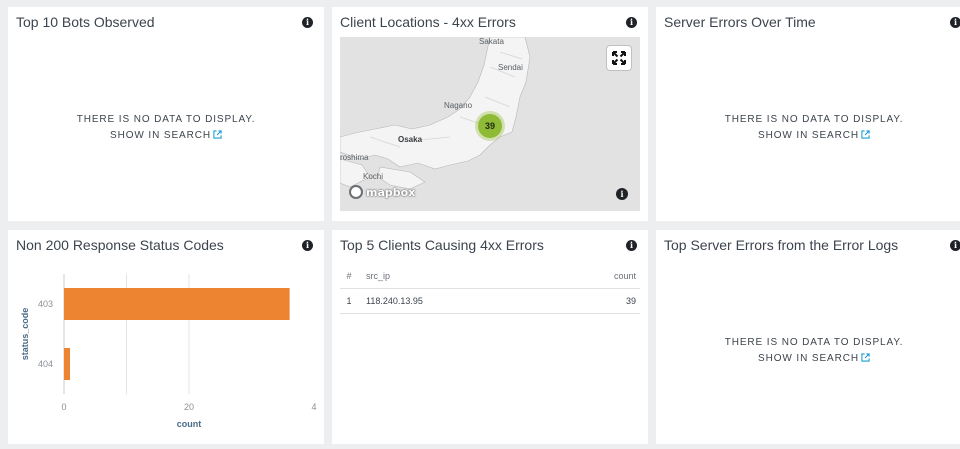 The width and height of the screenshot is (960, 449). What do you see at coordinates (313, 407) in the screenshot?
I see `x-tick-label: 4` at bounding box center [313, 407].